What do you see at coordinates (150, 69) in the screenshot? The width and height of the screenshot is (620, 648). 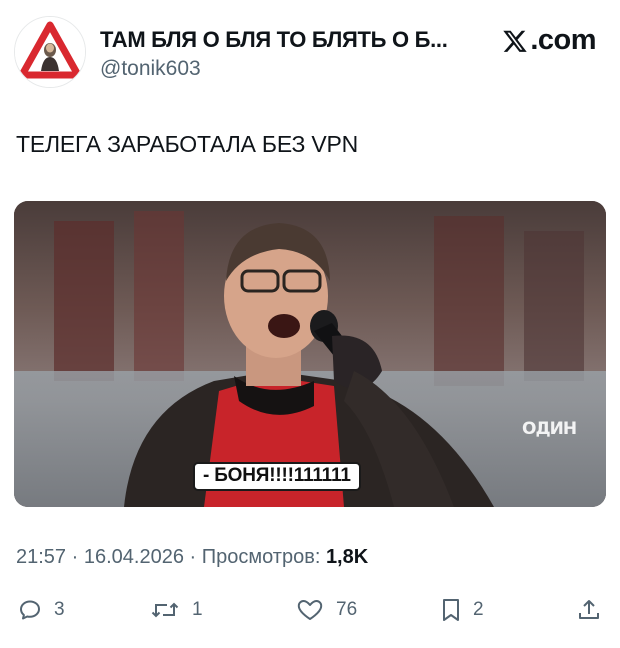 I see `author-handle: @tonik603` at bounding box center [150, 69].